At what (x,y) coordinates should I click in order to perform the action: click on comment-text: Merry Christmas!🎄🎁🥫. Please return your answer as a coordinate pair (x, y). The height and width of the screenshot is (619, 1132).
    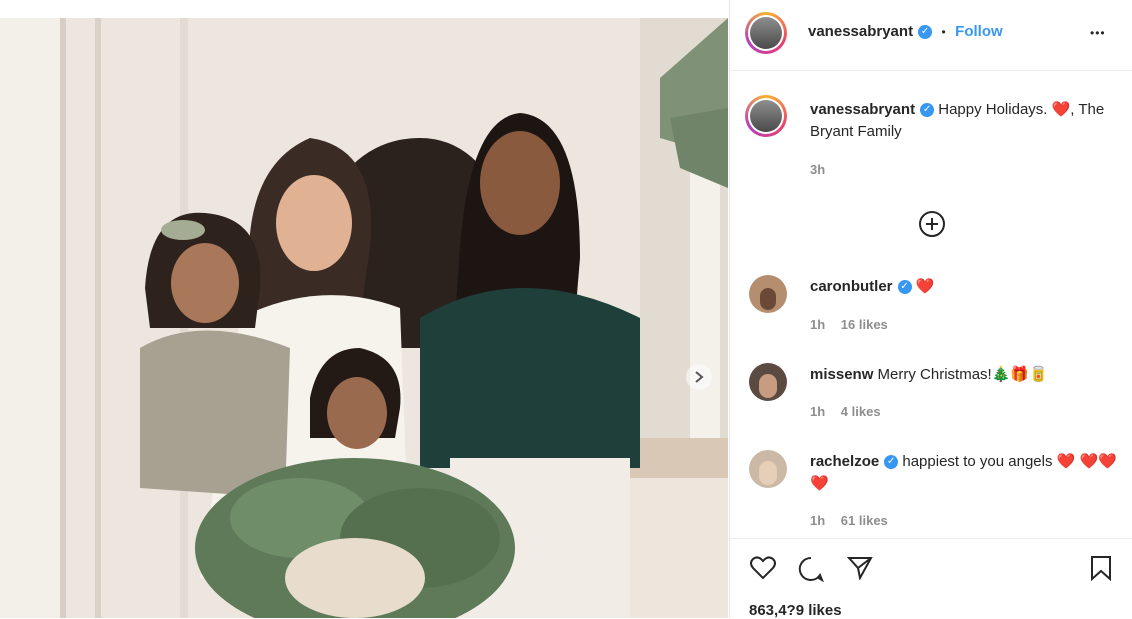
    Looking at the image, I should click on (962, 374).